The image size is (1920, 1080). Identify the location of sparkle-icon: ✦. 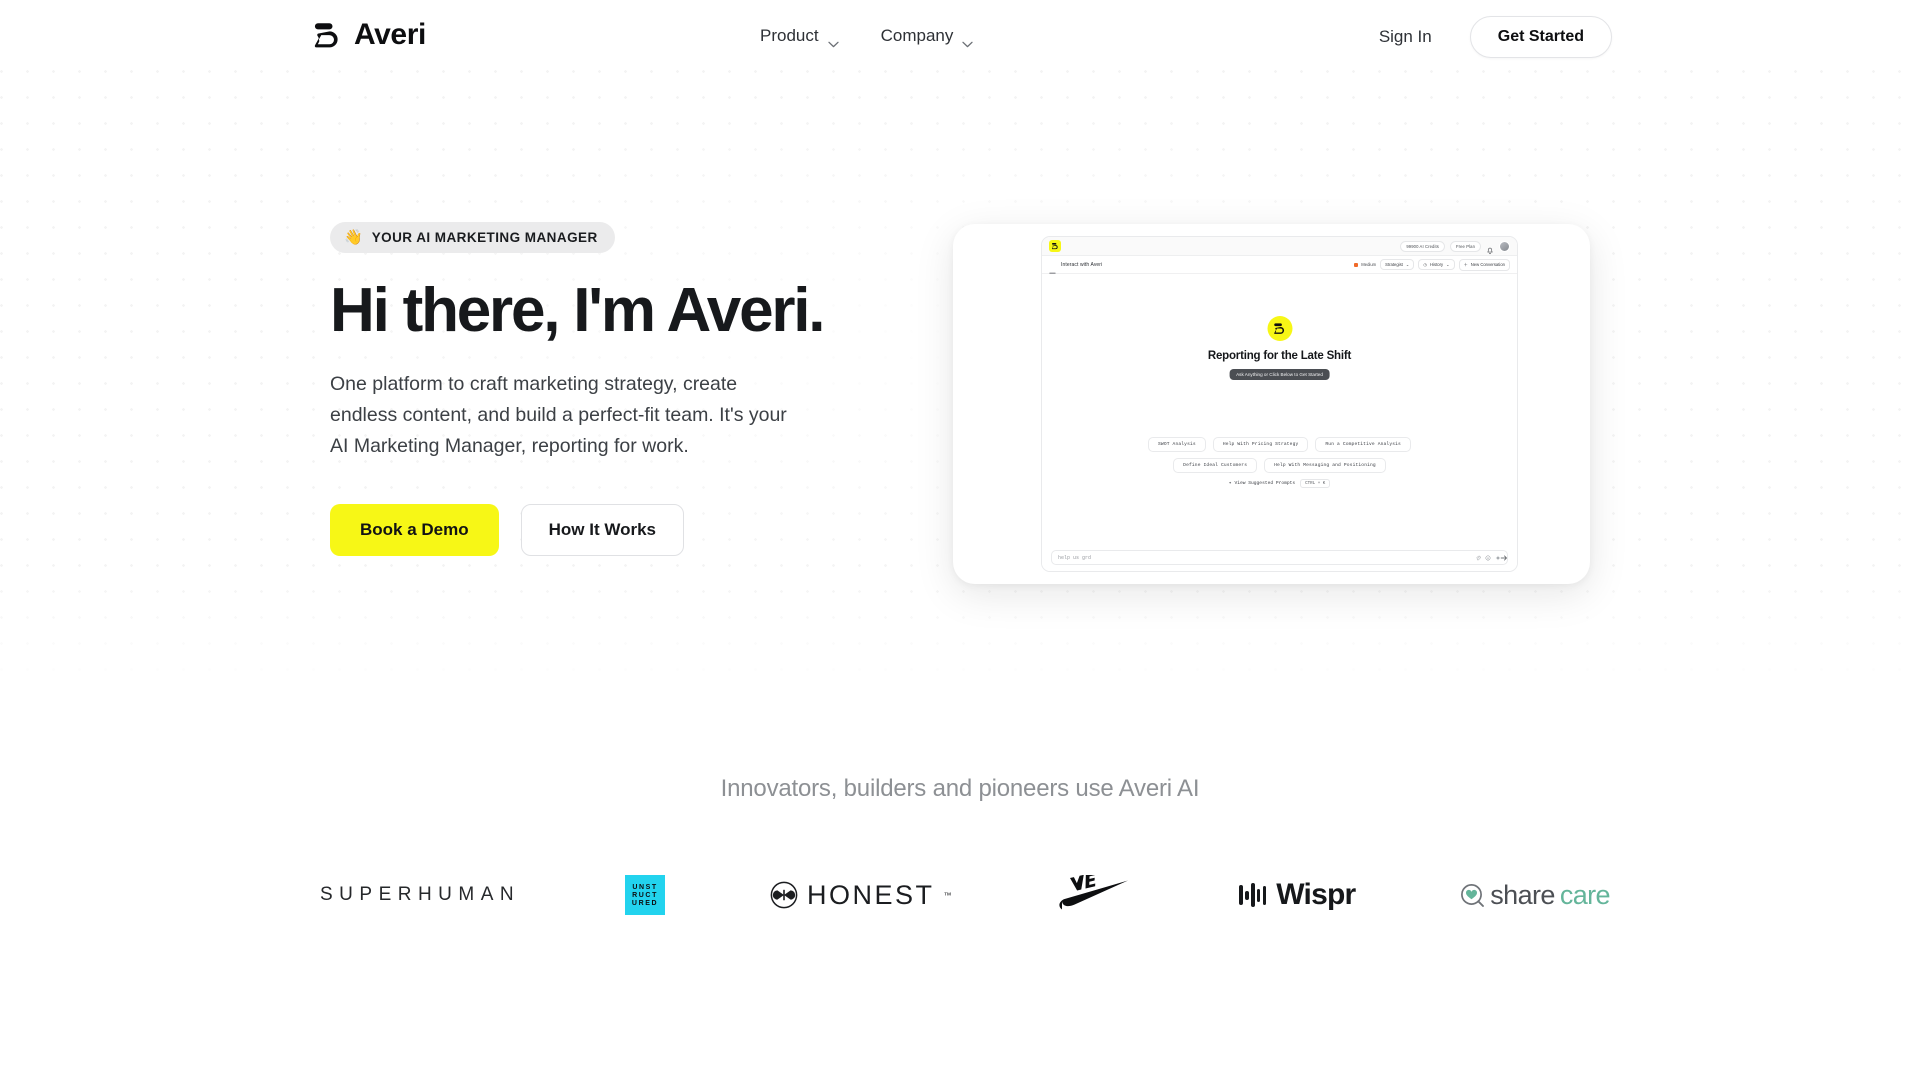
(1230, 483).